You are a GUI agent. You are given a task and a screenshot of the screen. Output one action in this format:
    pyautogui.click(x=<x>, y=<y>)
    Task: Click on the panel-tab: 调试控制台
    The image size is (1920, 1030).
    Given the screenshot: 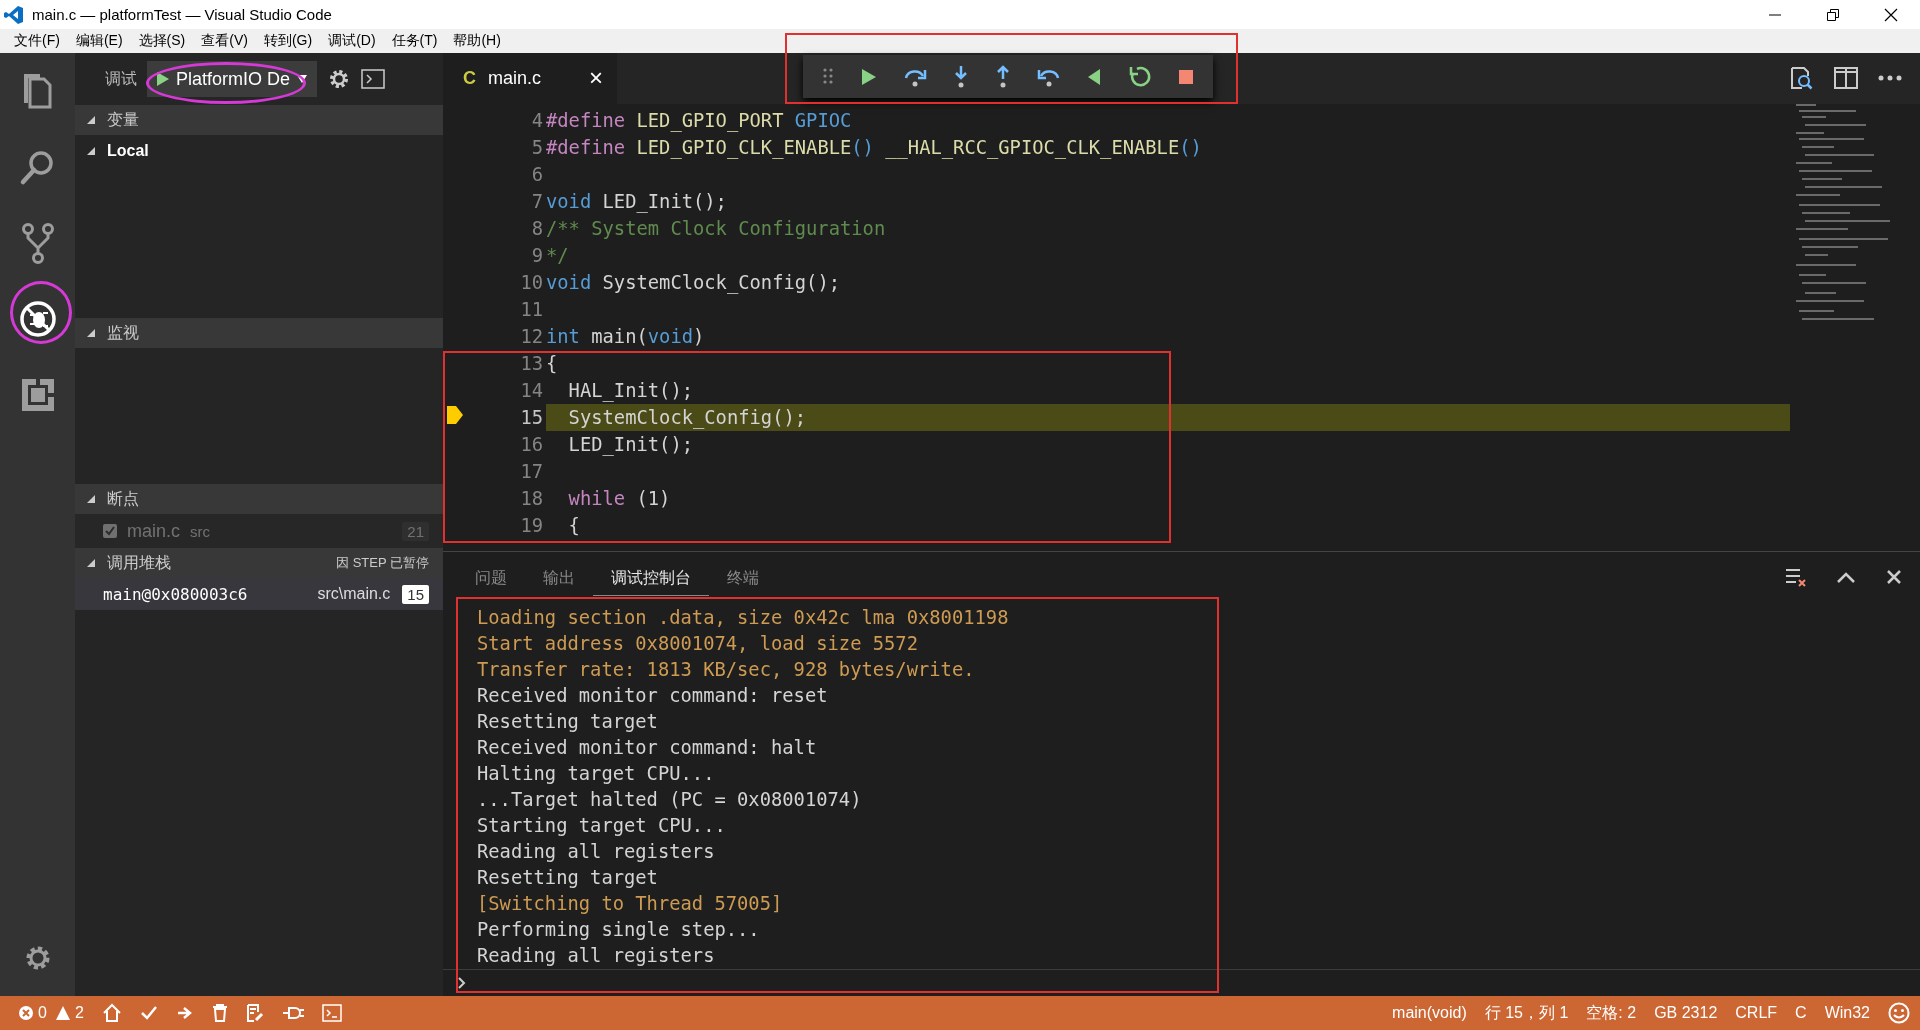 What is the action you would take?
    pyautogui.click(x=651, y=582)
    